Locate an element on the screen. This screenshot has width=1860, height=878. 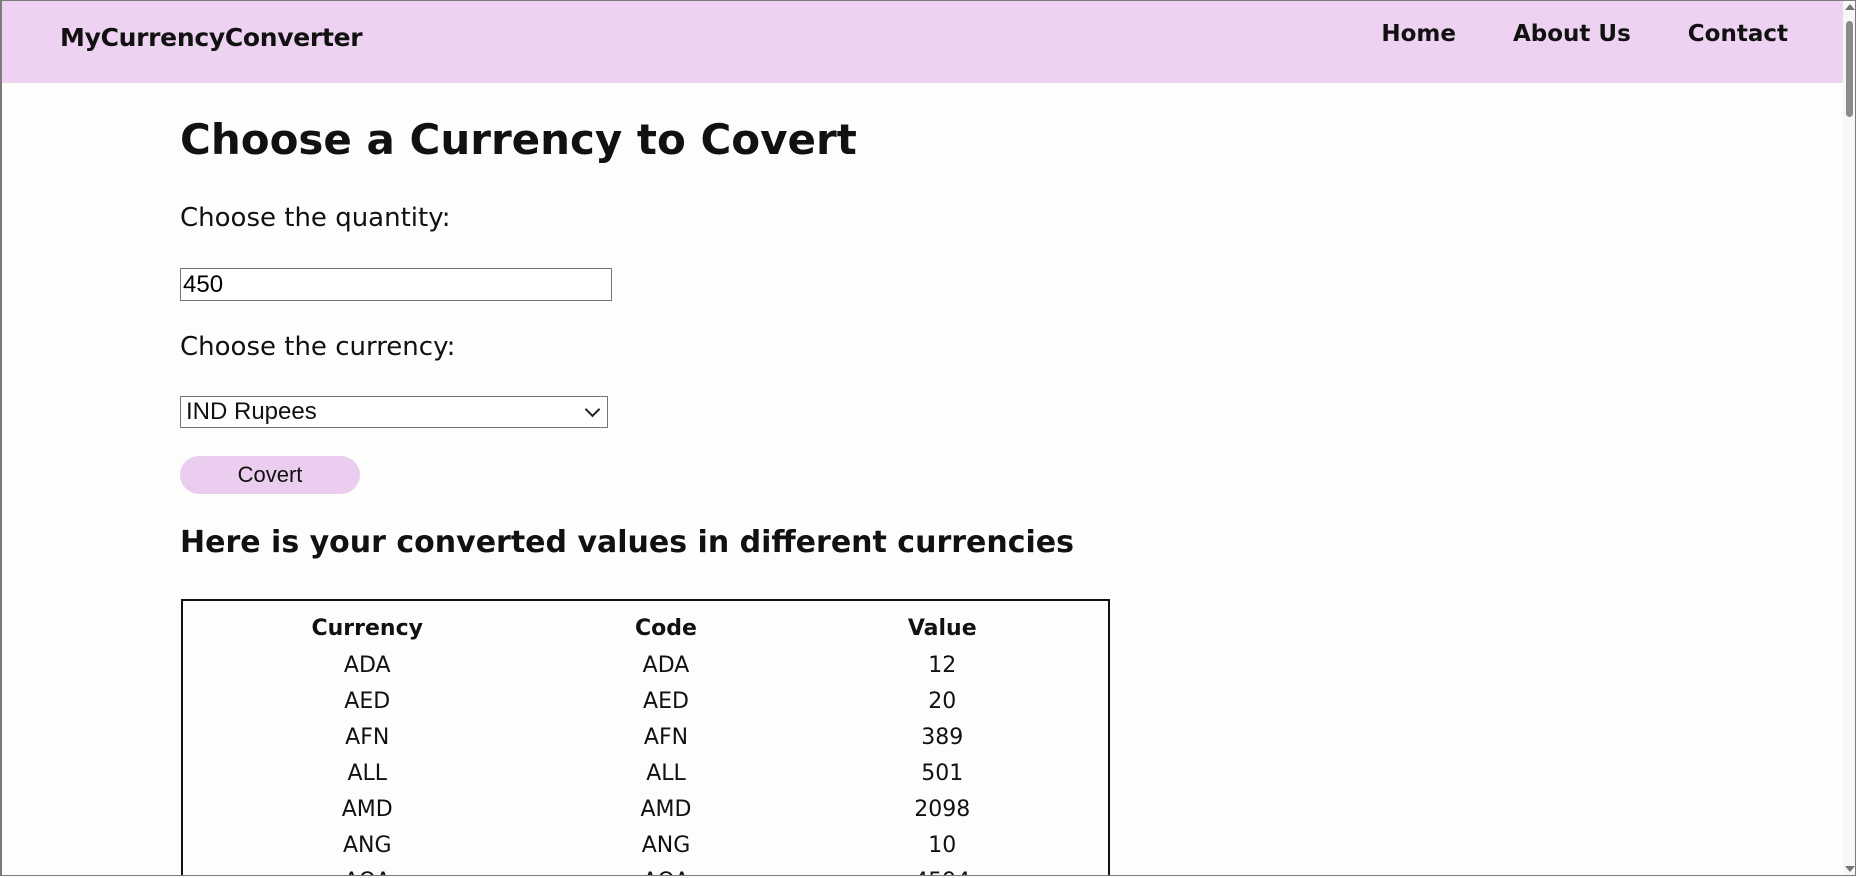
convert-button: Covert is located at coordinates (270, 475).